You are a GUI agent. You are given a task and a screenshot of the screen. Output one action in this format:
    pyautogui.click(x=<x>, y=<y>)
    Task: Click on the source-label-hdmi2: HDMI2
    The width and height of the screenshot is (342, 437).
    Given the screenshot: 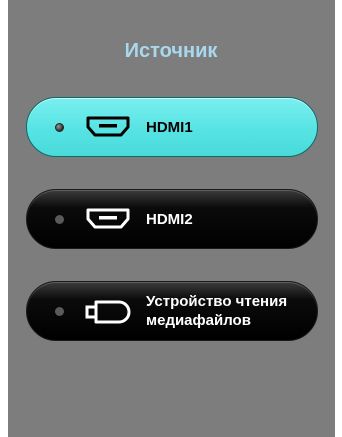 What is the action you would take?
    pyautogui.click(x=169, y=219)
    